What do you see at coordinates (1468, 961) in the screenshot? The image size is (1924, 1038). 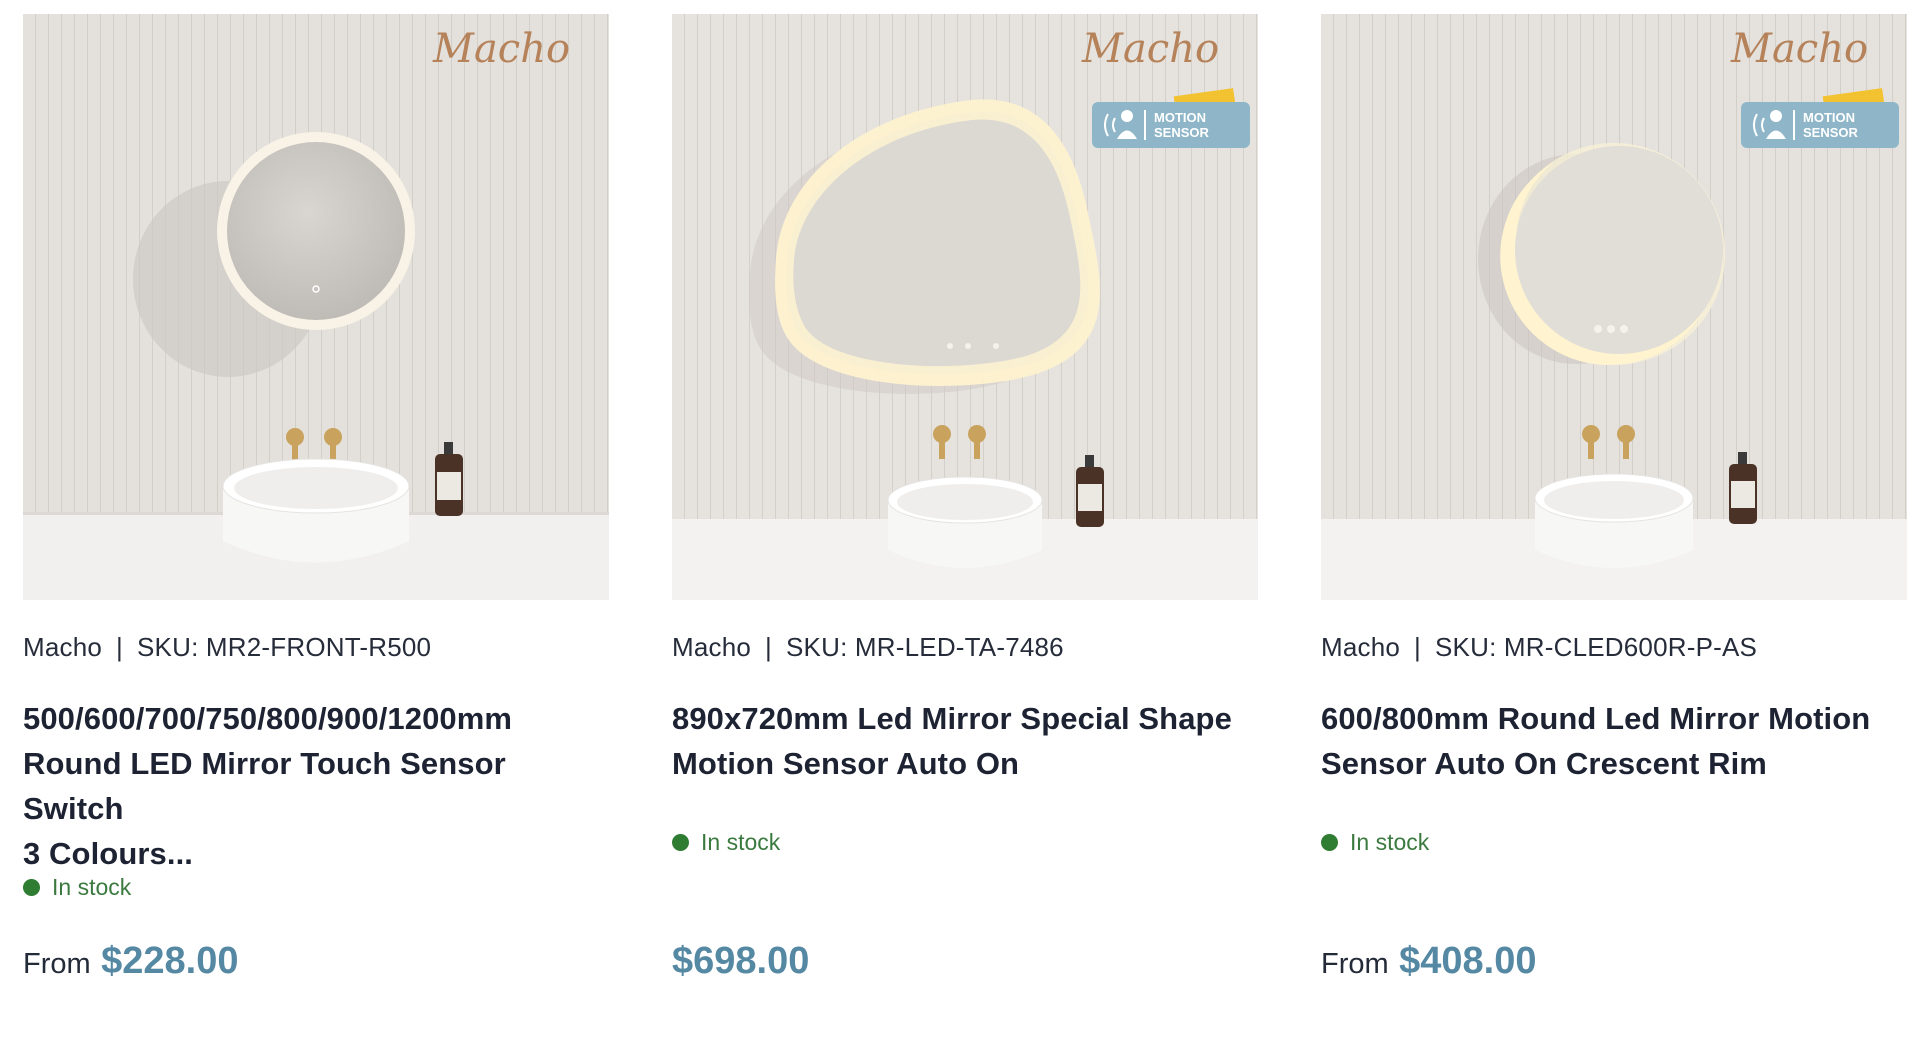 I see `price-value: $408.00` at bounding box center [1468, 961].